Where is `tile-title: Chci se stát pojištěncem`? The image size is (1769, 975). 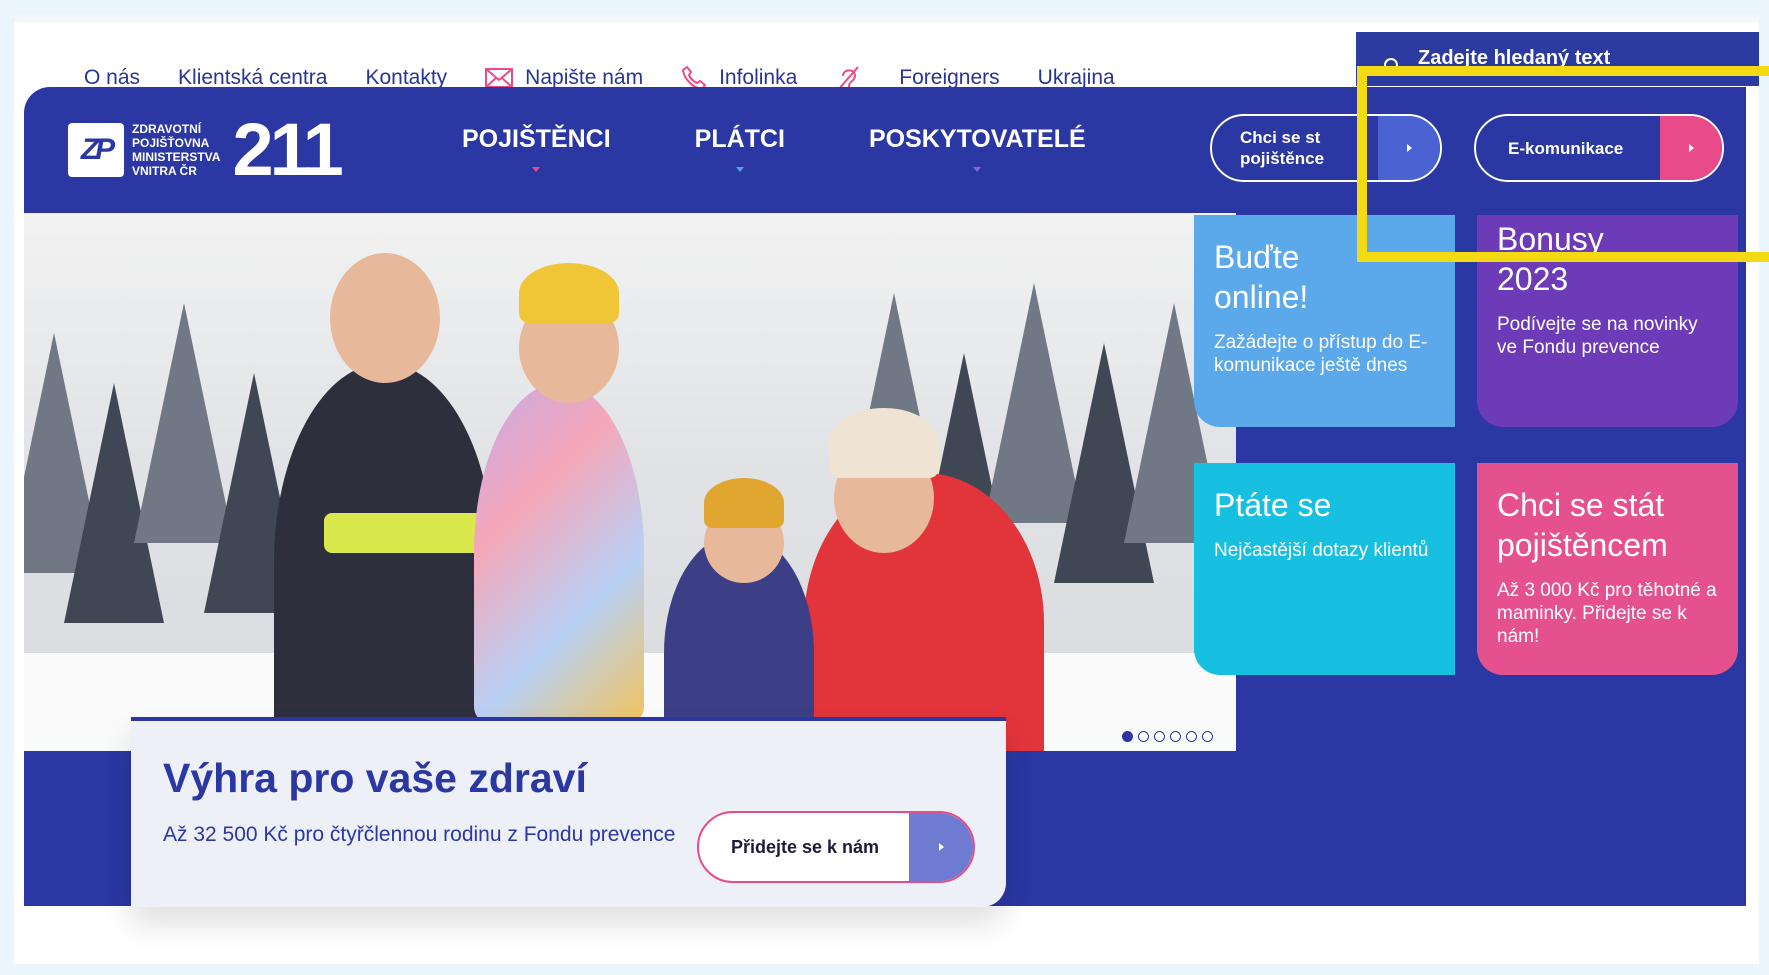 tile-title: Chci se stát pojištěncem is located at coordinates (1607, 525).